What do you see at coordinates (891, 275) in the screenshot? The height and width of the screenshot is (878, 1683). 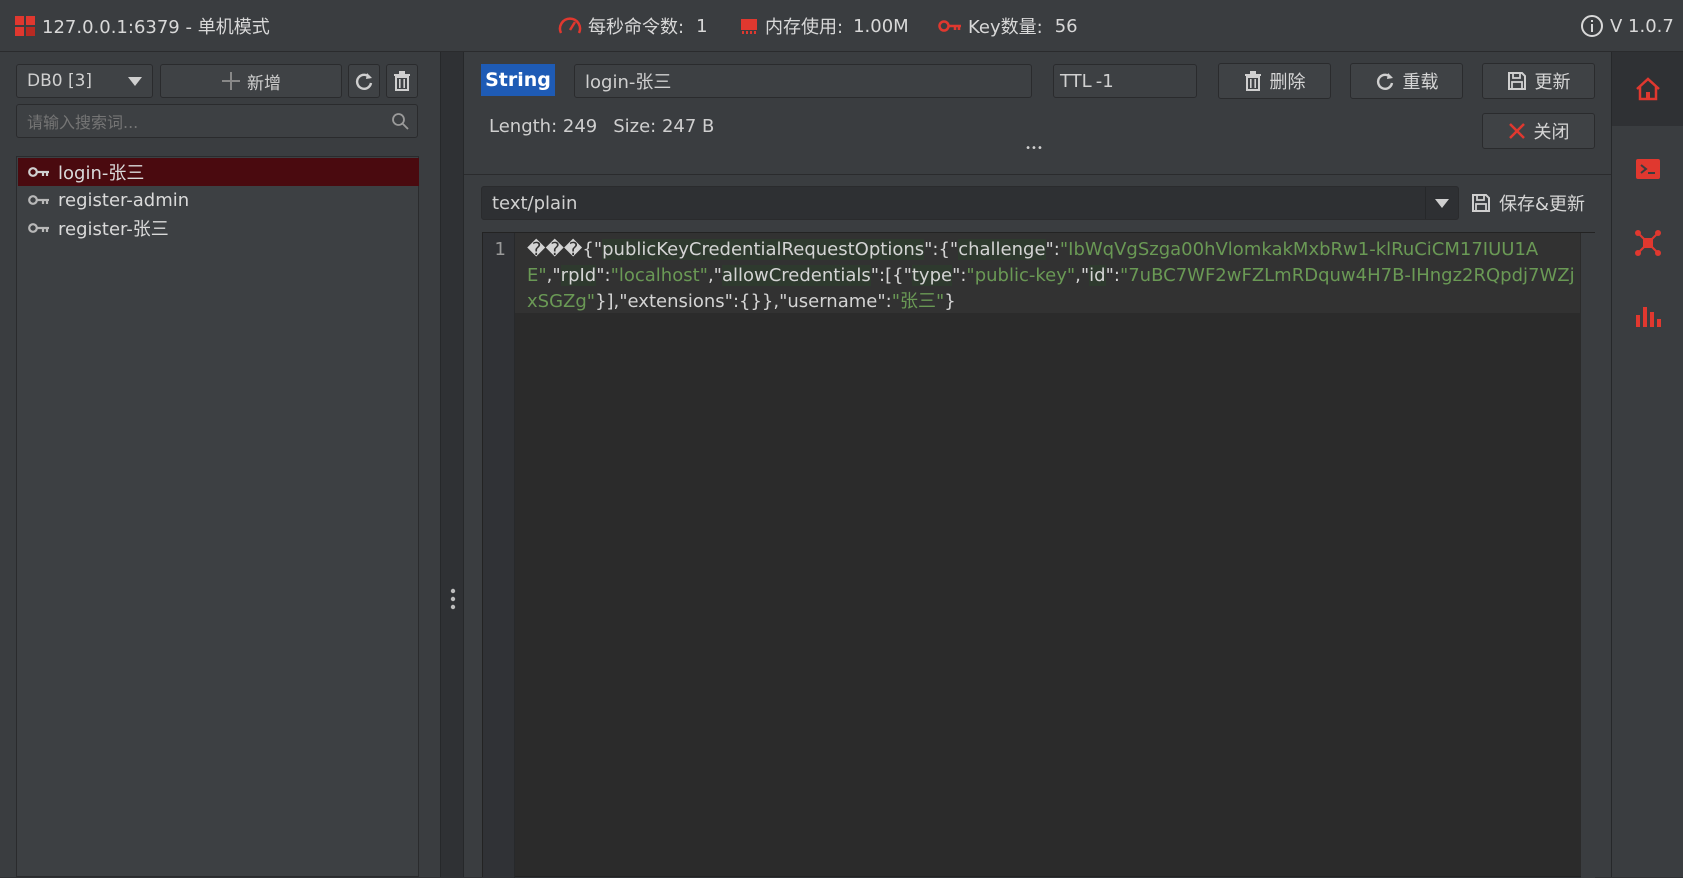 I see `json-punctuation: ":[{"` at bounding box center [891, 275].